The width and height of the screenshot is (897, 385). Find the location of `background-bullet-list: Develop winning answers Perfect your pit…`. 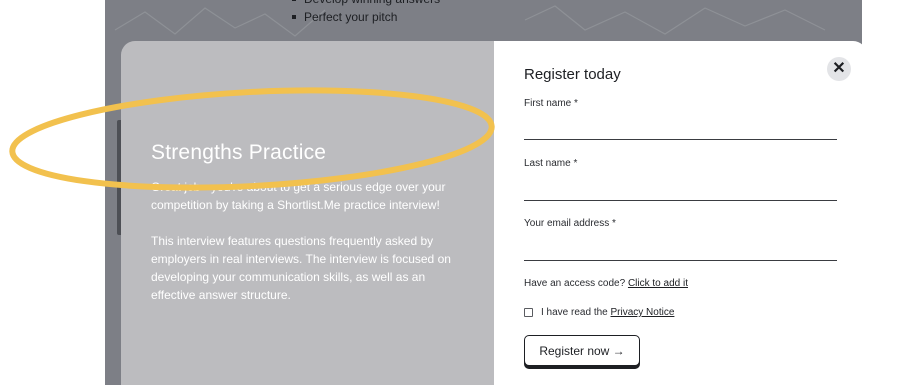

background-bullet-list: Develop winning answers Perfect your pit… is located at coordinates (365, 13).